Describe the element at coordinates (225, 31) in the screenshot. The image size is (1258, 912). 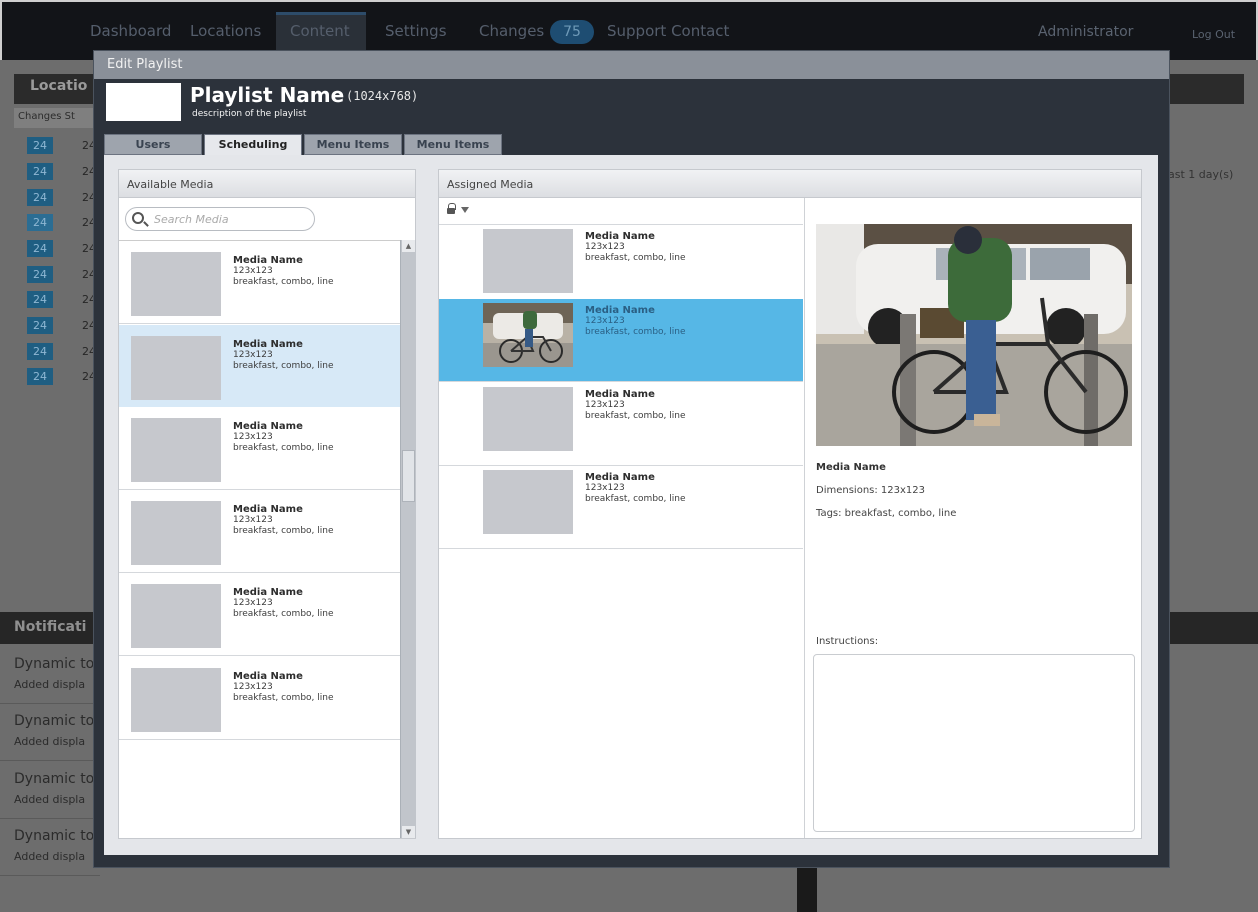
I see `nav-locations: Locations` at that location.